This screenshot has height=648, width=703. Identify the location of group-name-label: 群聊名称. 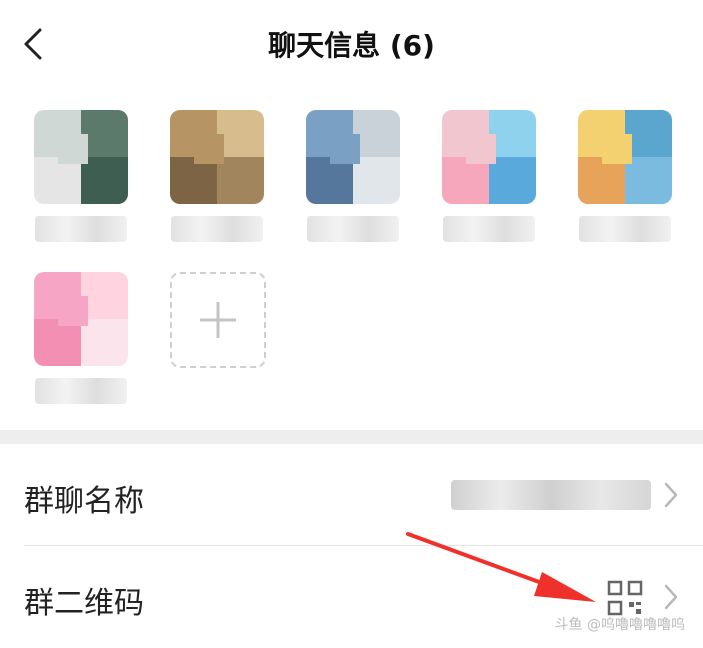
(84, 501).